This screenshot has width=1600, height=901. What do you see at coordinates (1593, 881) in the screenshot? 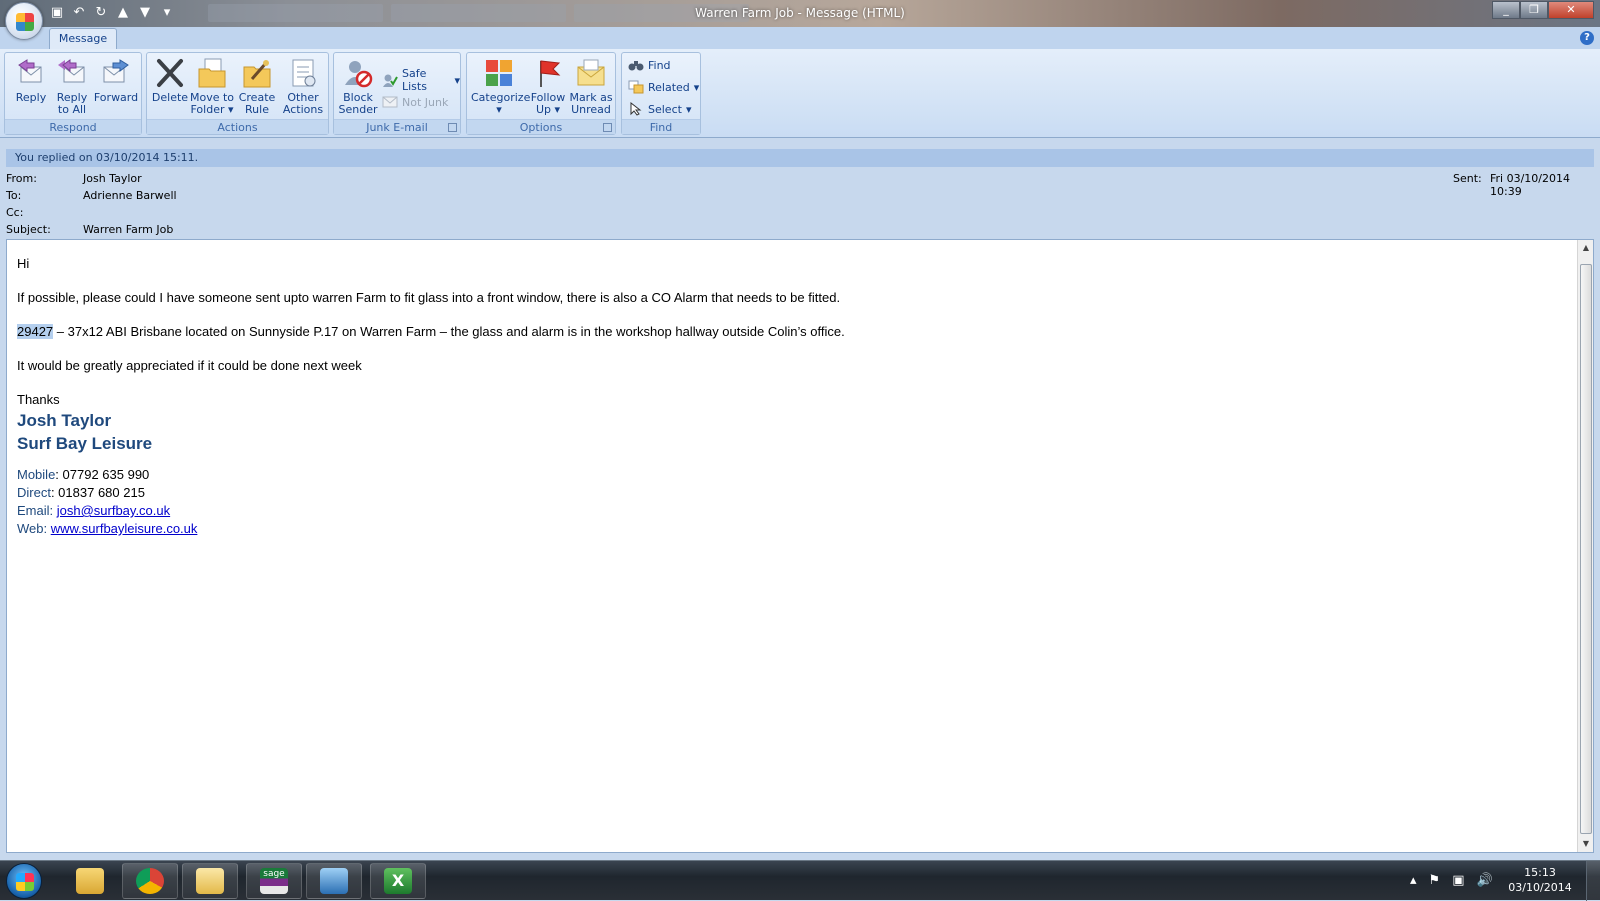
I see `show-desktop-button` at bounding box center [1593, 881].